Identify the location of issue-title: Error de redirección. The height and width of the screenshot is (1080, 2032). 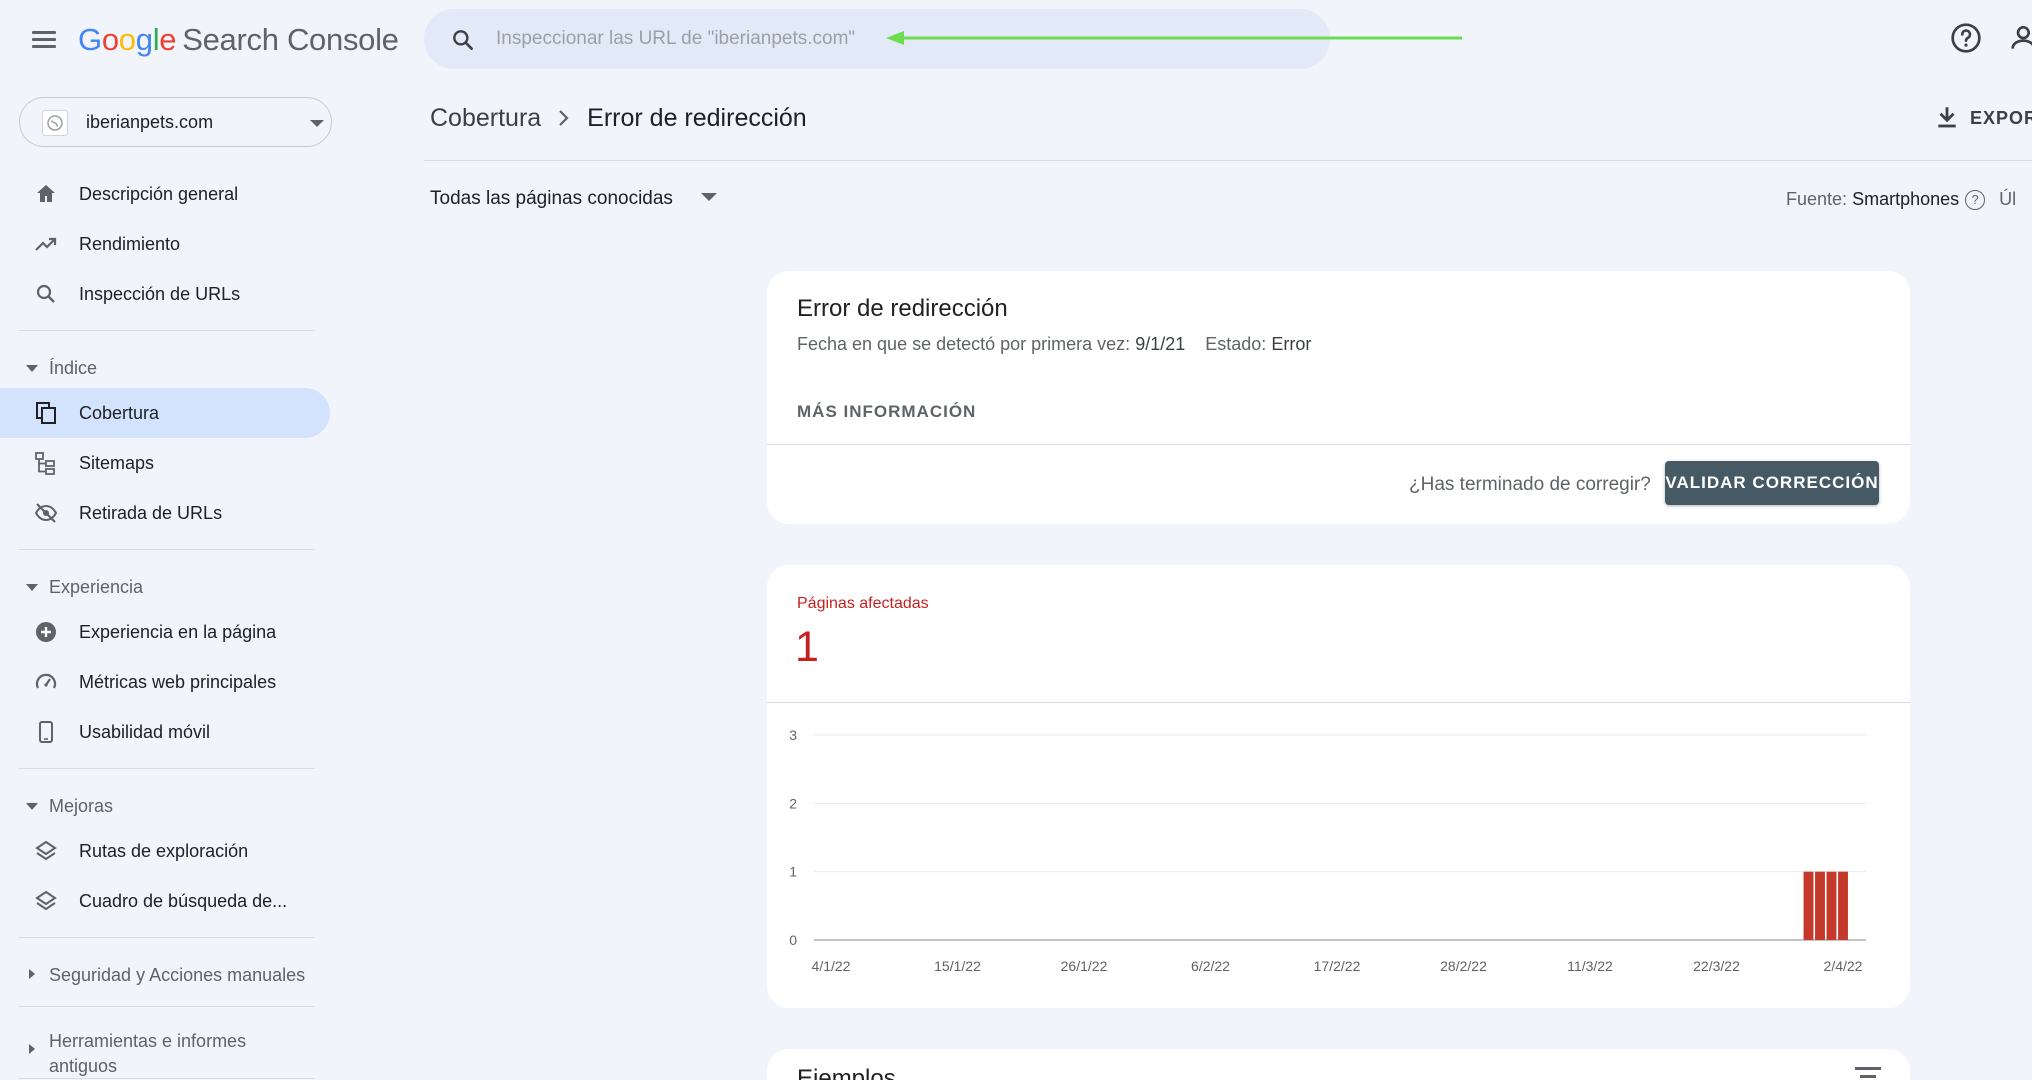
(902, 308).